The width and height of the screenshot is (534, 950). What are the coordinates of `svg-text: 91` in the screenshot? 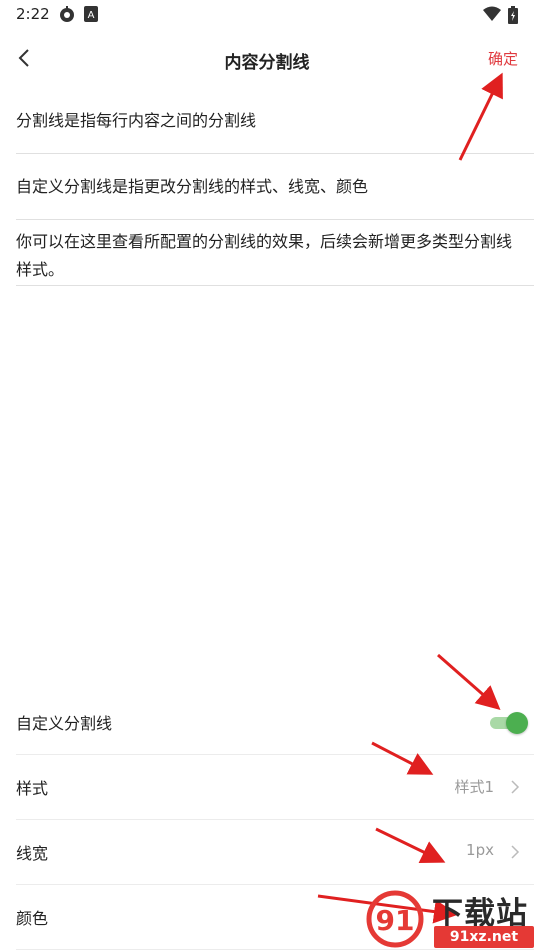 It's located at (395, 920).